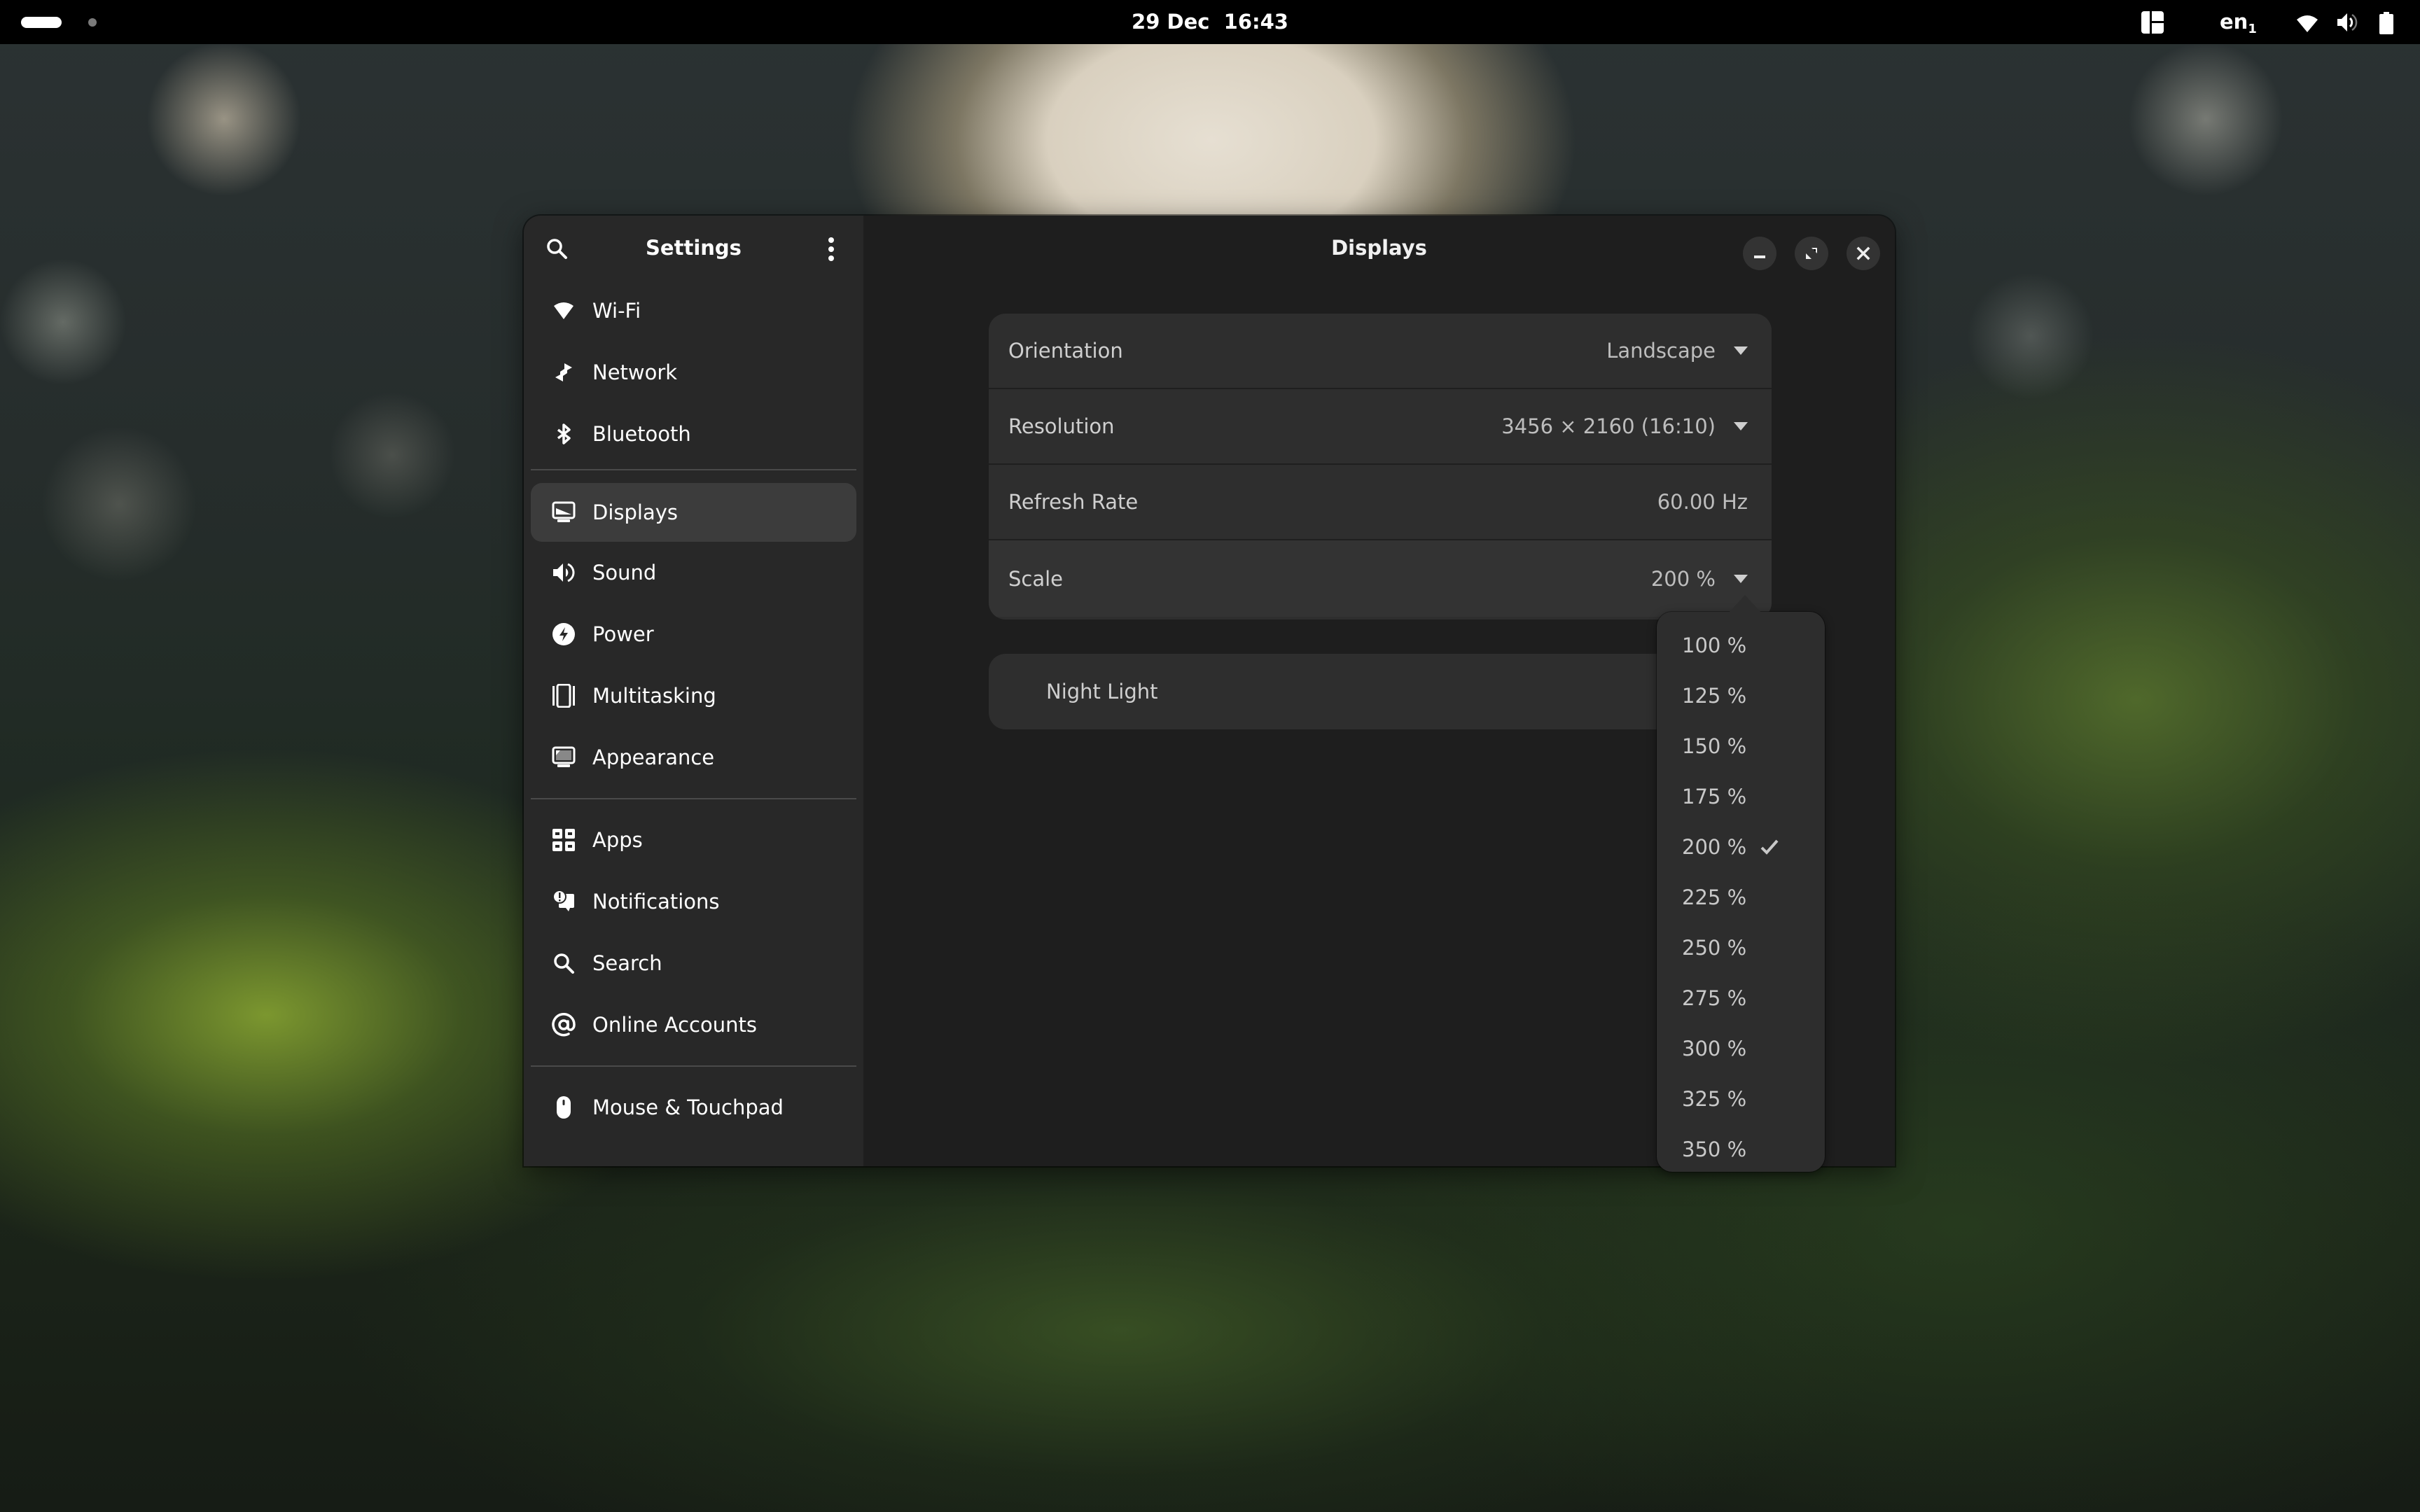 The height and width of the screenshot is (1512, 2420). I want to click on workspace-indicator-active, so click(41, 22).